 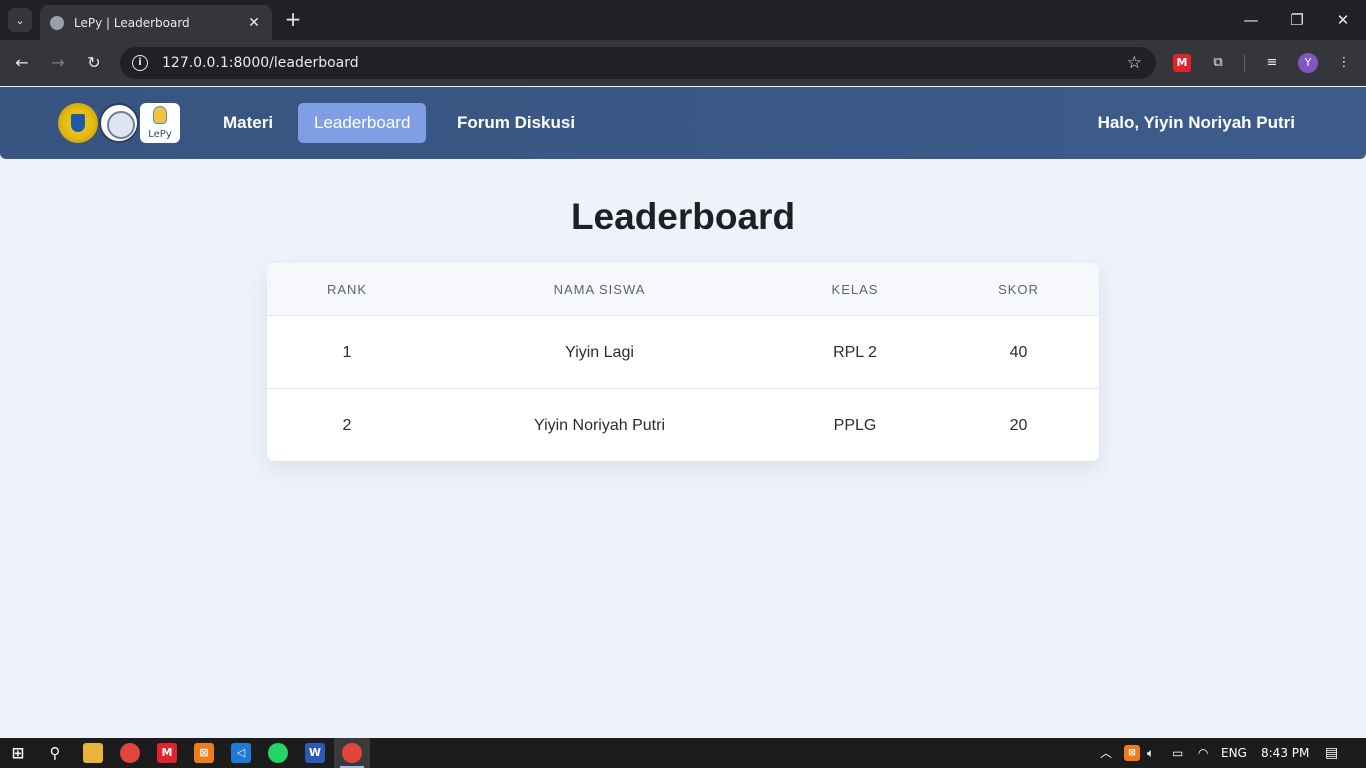 What do you see at coordinates (241, 753) in the screenshot?
I see `vscode-icon: ◁` at bounding box center [241, 753].